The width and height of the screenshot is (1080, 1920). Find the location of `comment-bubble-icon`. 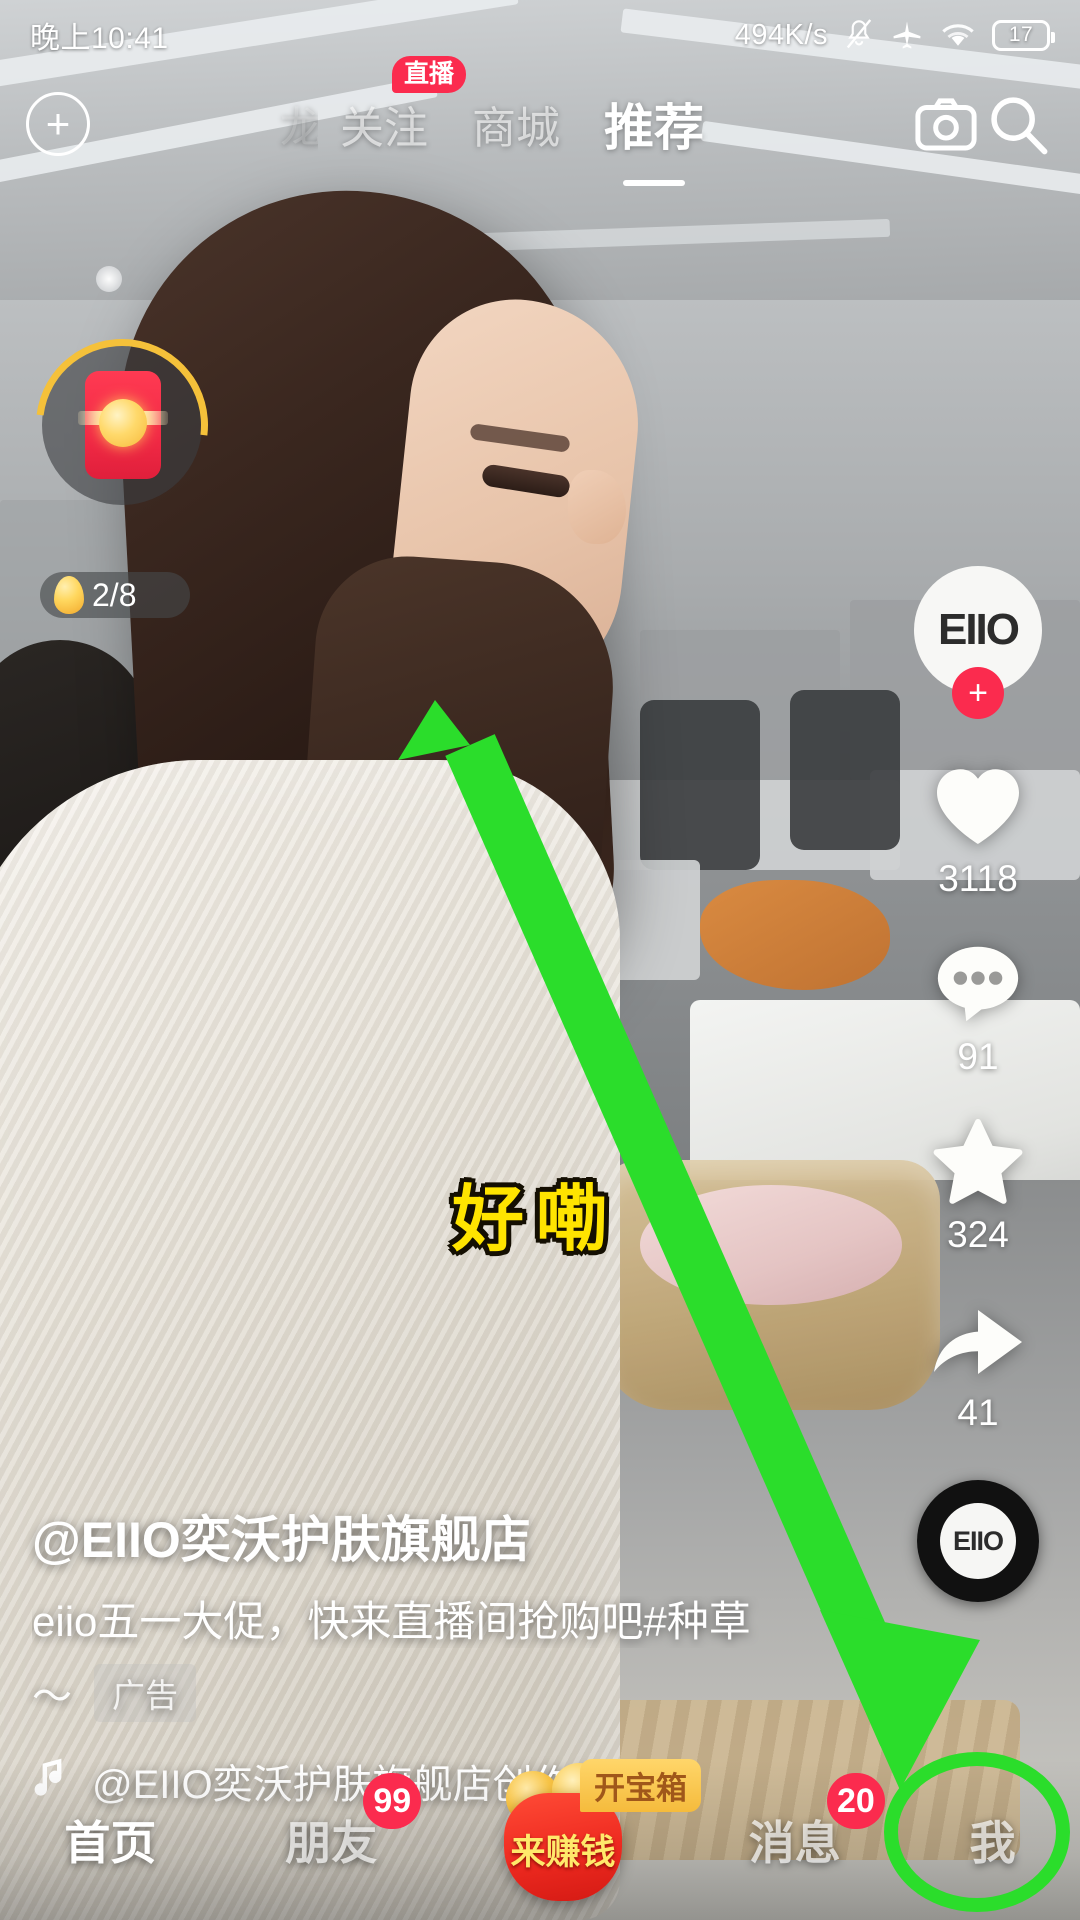

comment-bubble-icon is located at coordinates (978, 984).